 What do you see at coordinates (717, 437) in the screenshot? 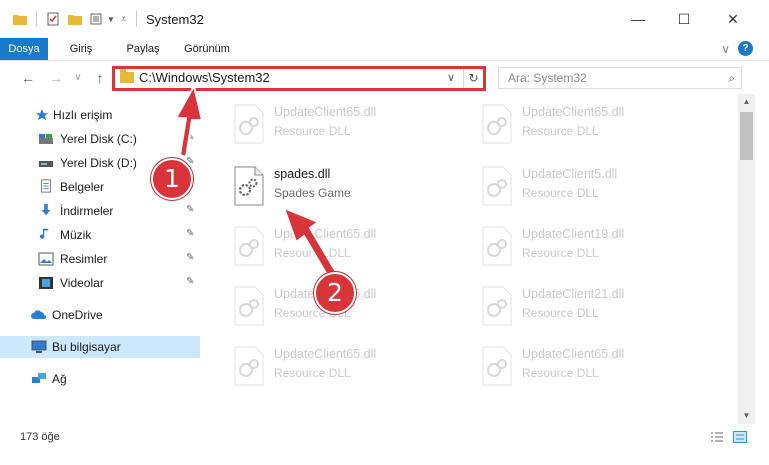
I see `details-view-icon` at bounding box center [717, 437].